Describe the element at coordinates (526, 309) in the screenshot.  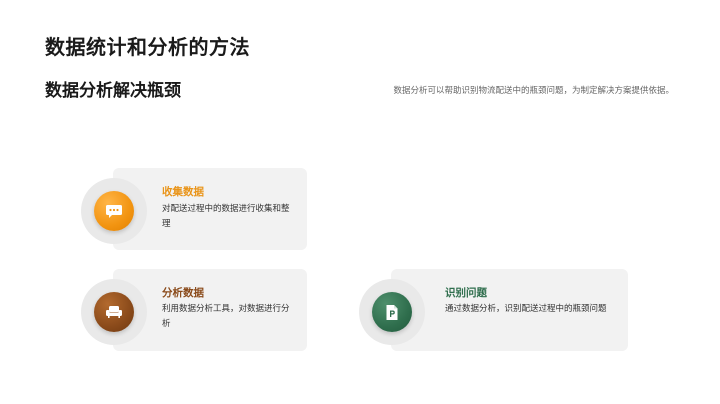
I see `card-description: 通过数据分析，识别配送过程中的瓶颈问题` at that location.